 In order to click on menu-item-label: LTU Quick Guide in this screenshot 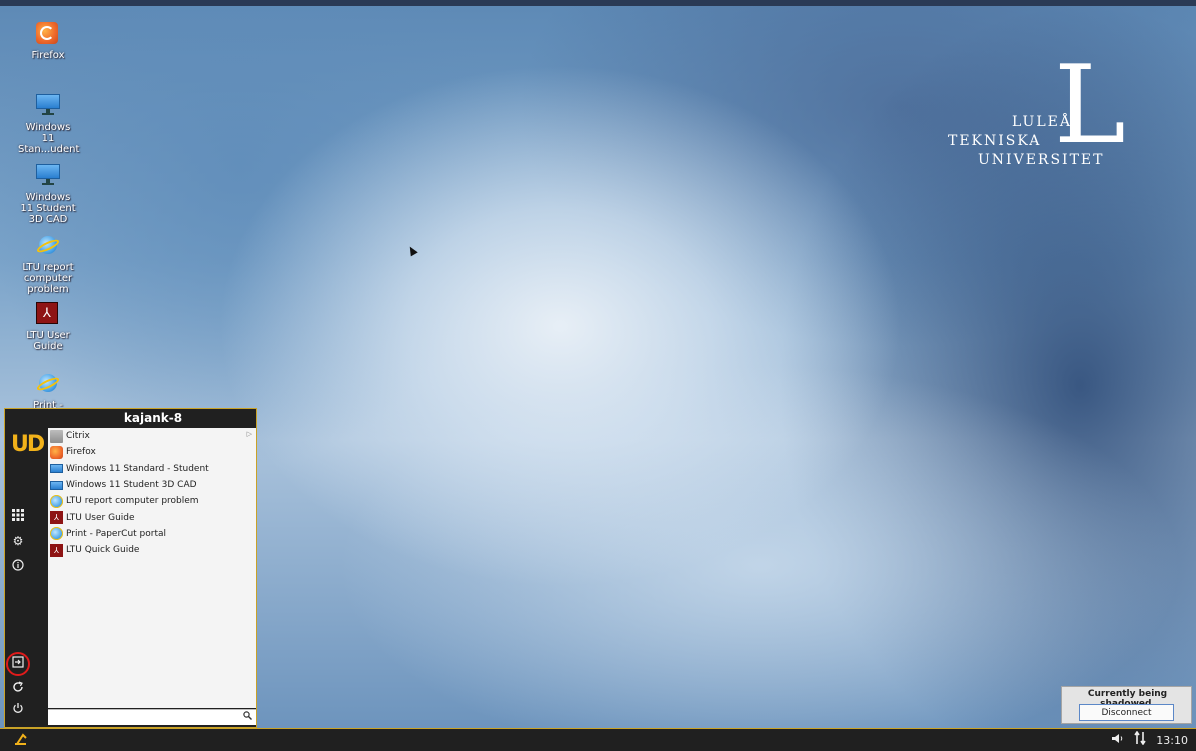, I will do `click(103, 550)`.